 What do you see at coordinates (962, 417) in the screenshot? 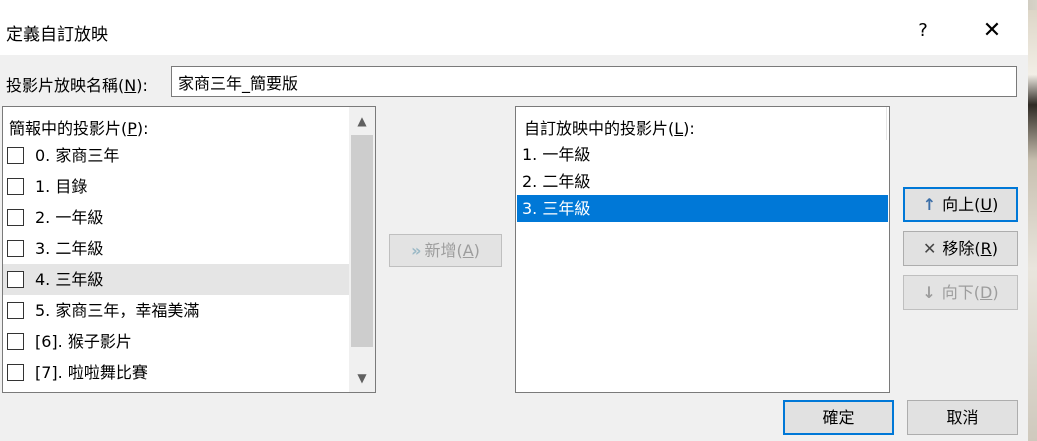
I see `cancel-button: 取消` at bounding box center [962, 417].